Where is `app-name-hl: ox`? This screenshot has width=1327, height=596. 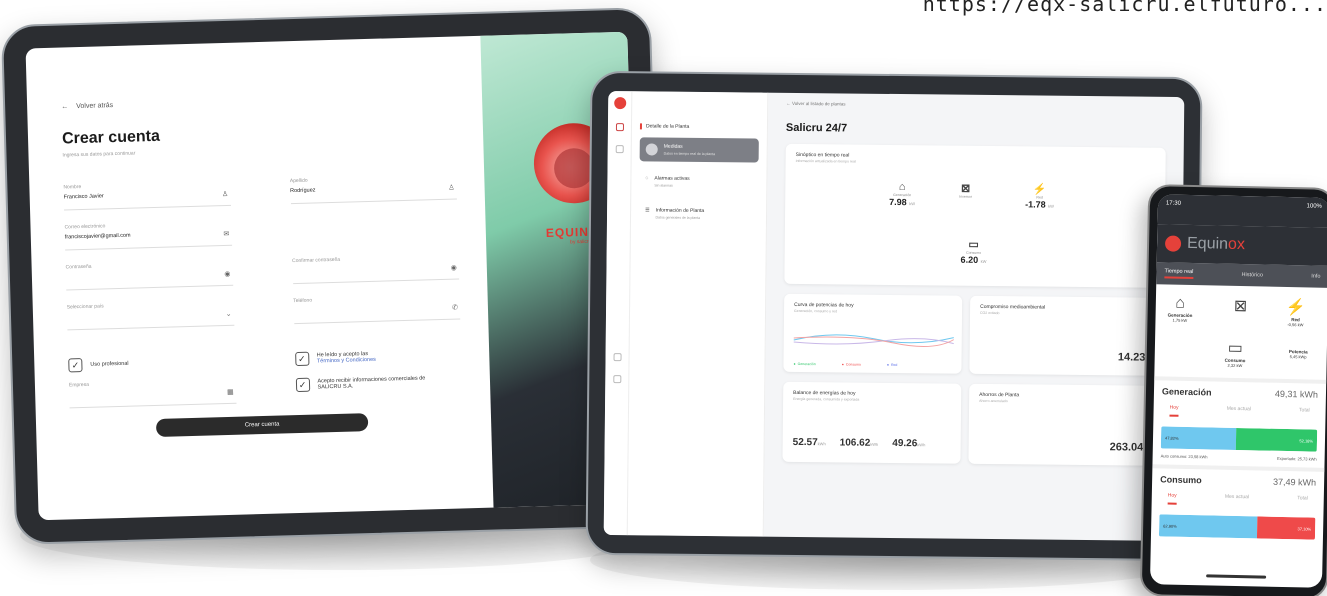 app-name-hl: ox is located at coordinates (1236, 244).